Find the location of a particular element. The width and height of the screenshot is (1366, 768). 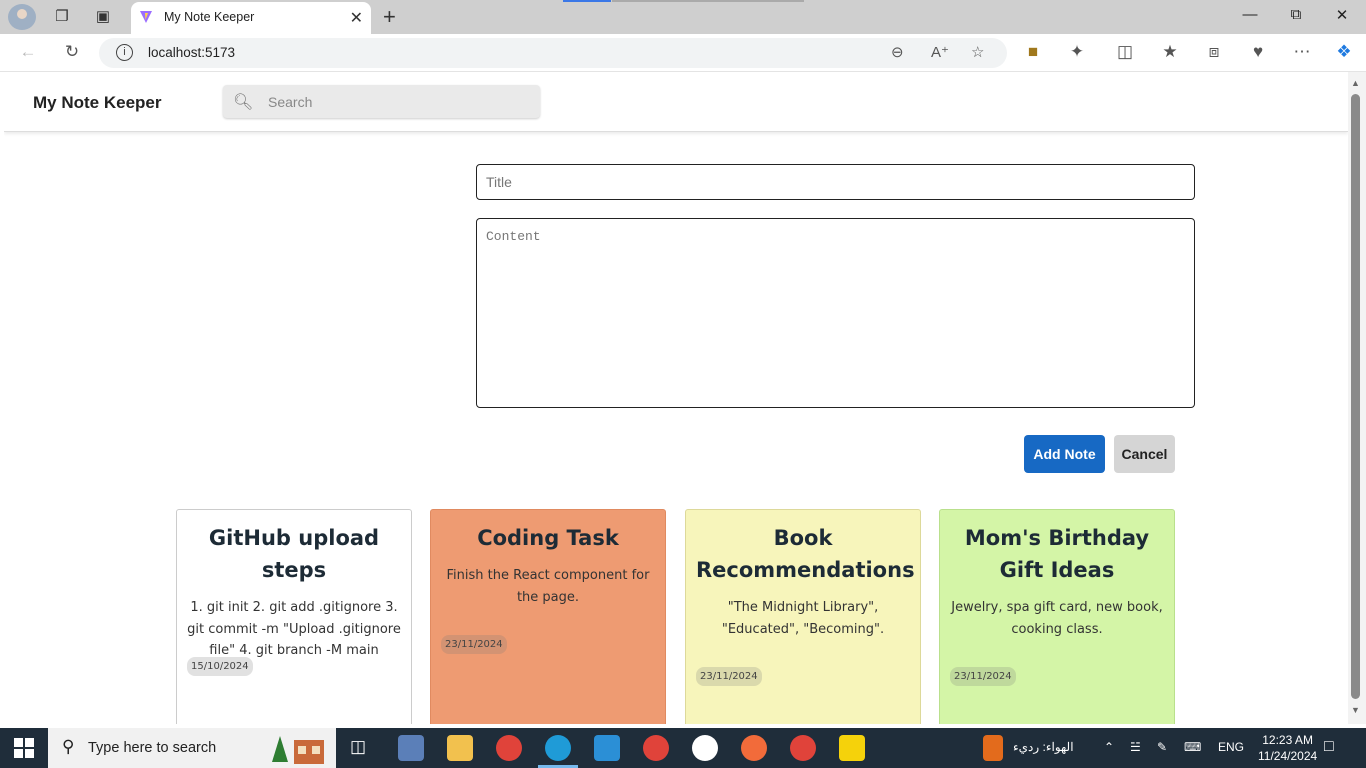

edge-icon is located at coordinates (558, 748).